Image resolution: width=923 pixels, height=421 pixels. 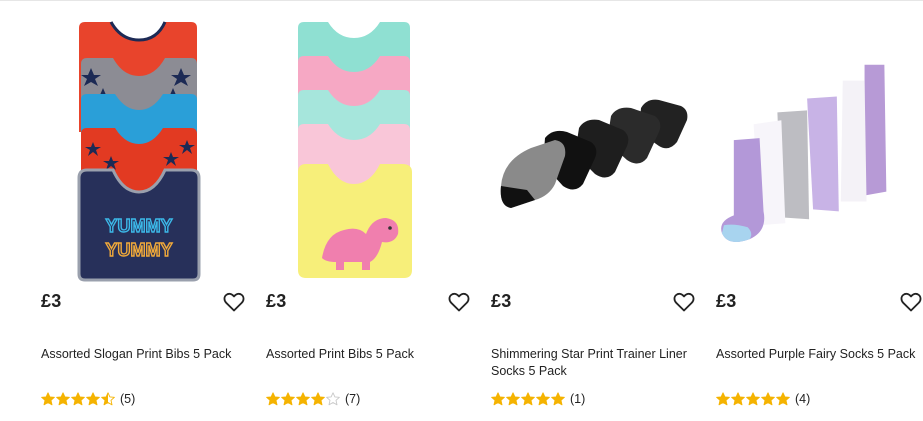 I want to click on rating-count: (4), so click(x=803, y=399).